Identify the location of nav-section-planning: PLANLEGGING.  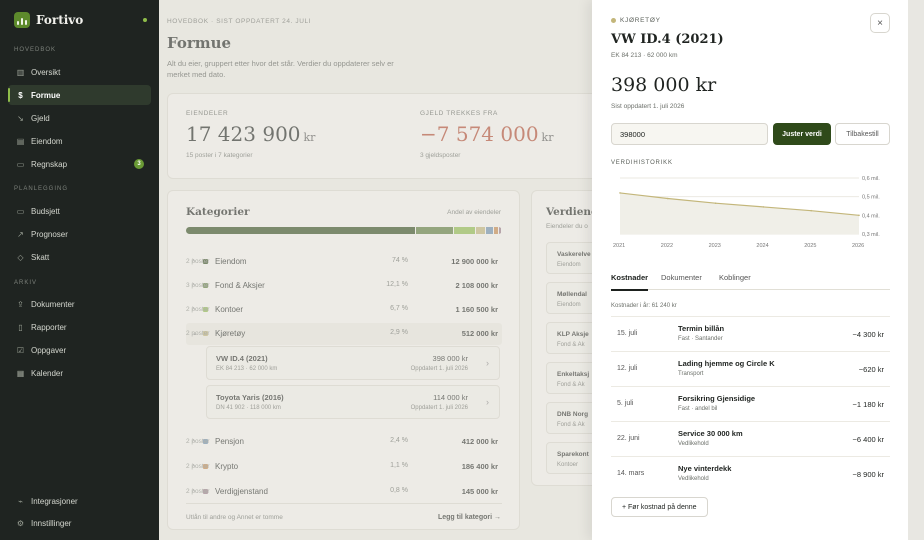
(41, 189).